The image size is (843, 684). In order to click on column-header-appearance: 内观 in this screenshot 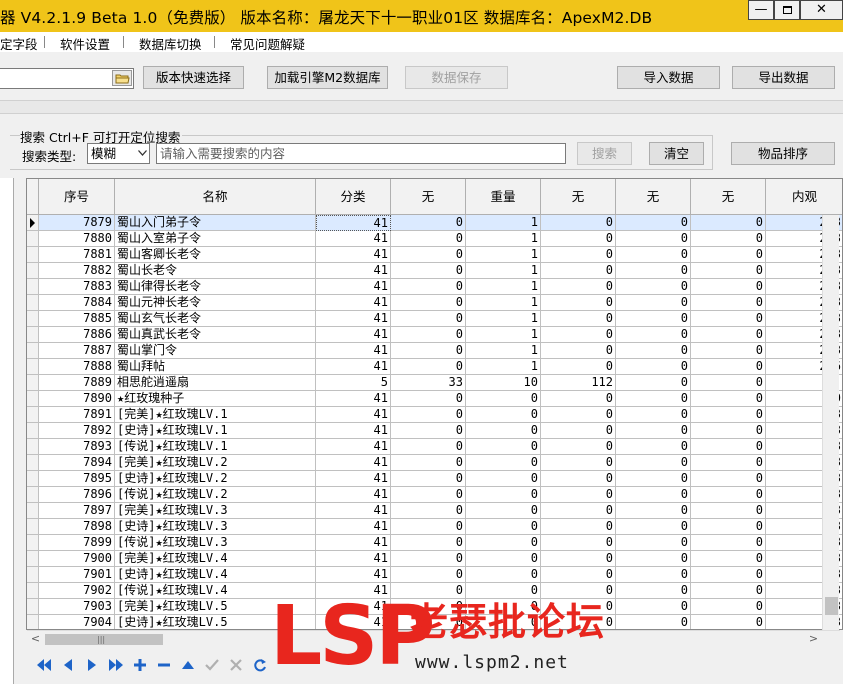, I will do `click(804, 197)`.